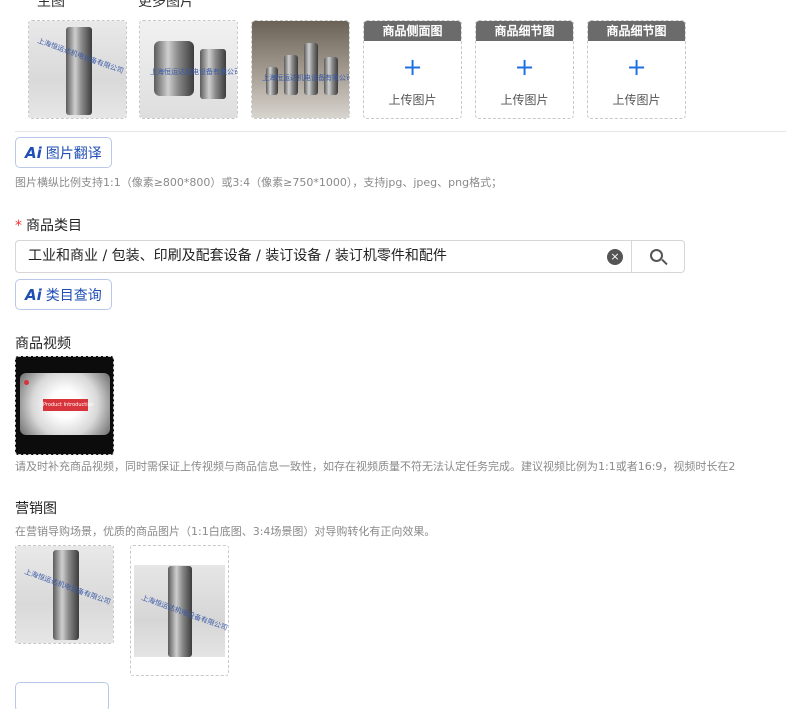 The width and height of the screenshot is (786, 709). Describe the element at coordinates (400, 131) in the screenshot. I see `divider` at that location.